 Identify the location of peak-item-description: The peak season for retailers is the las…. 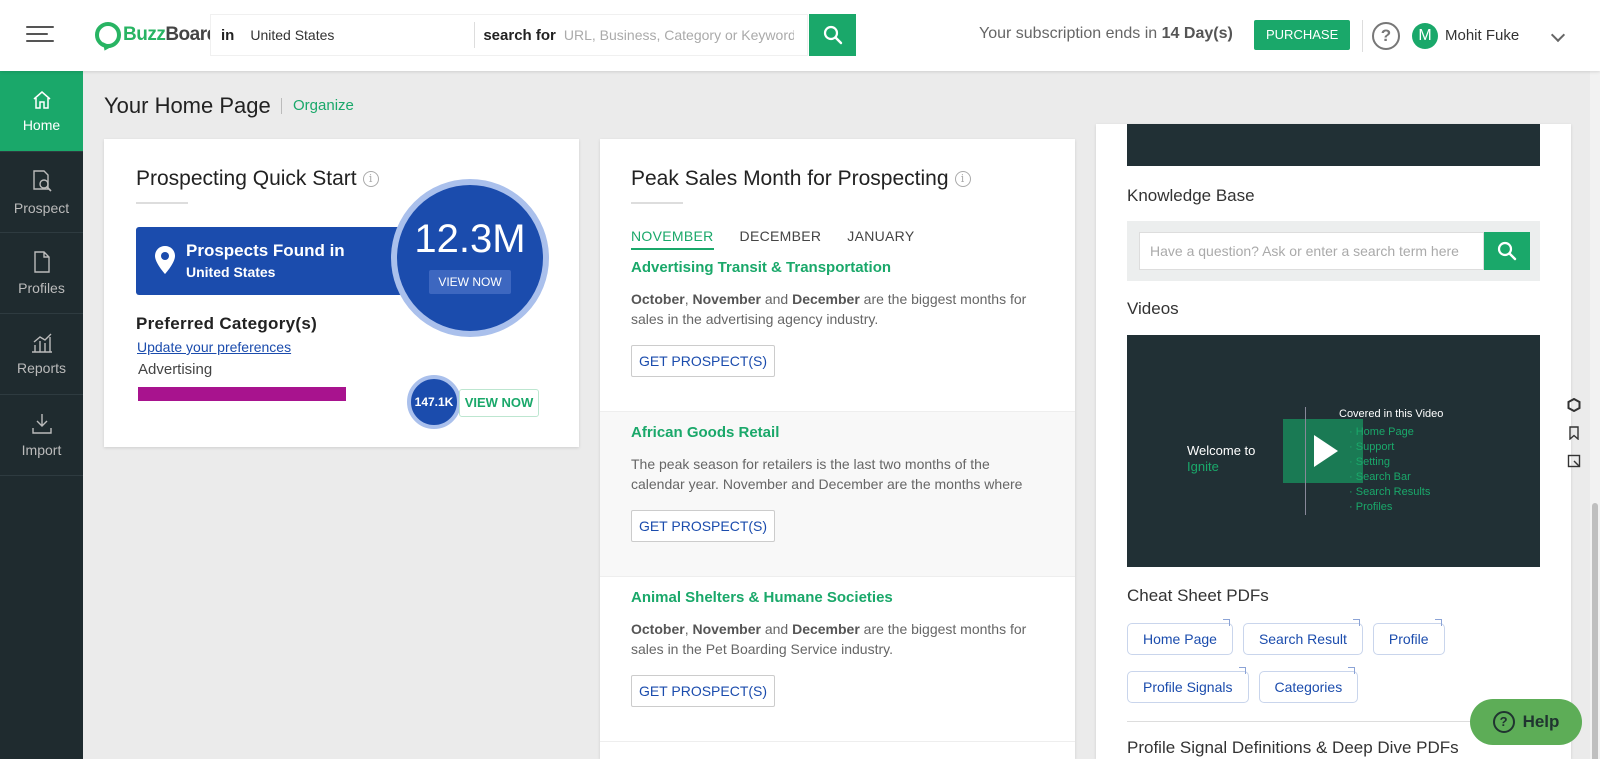
(827, 474).